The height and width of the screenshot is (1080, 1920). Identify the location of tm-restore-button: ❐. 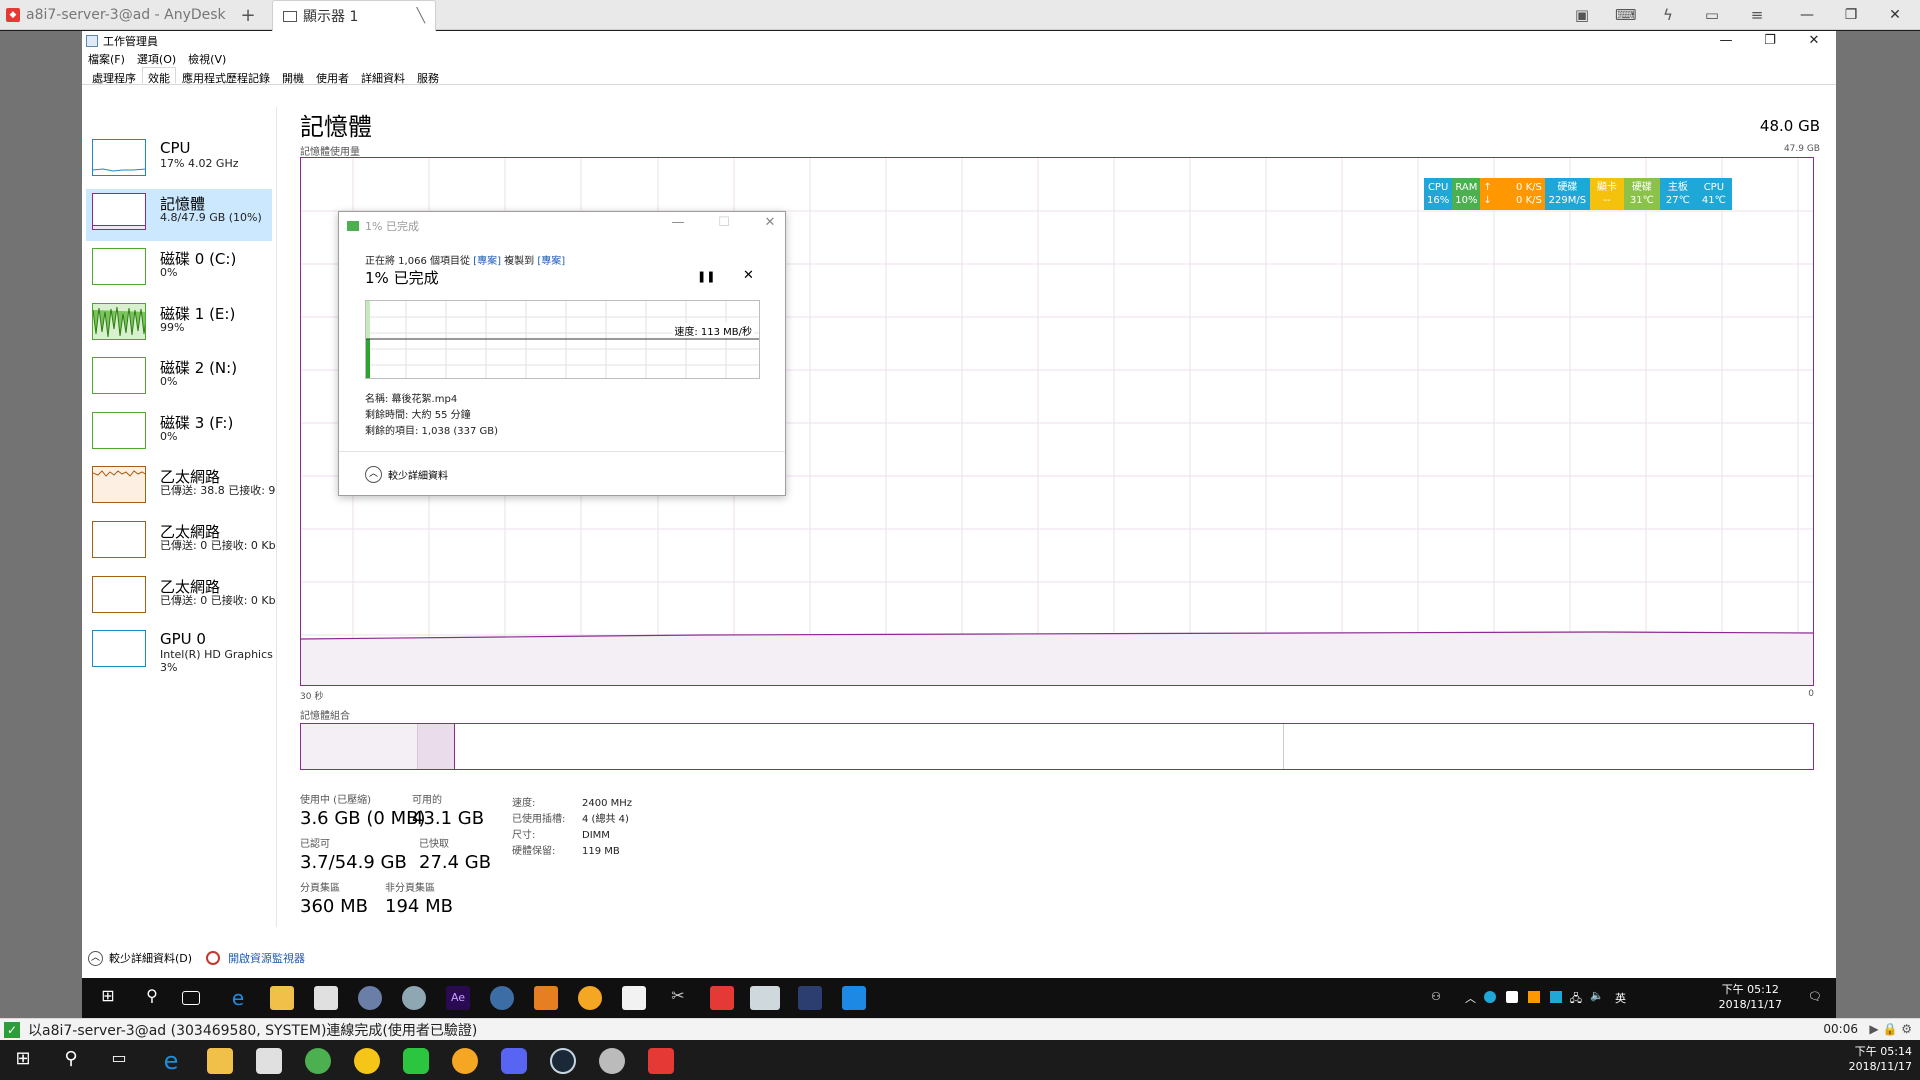
(1770, 41).